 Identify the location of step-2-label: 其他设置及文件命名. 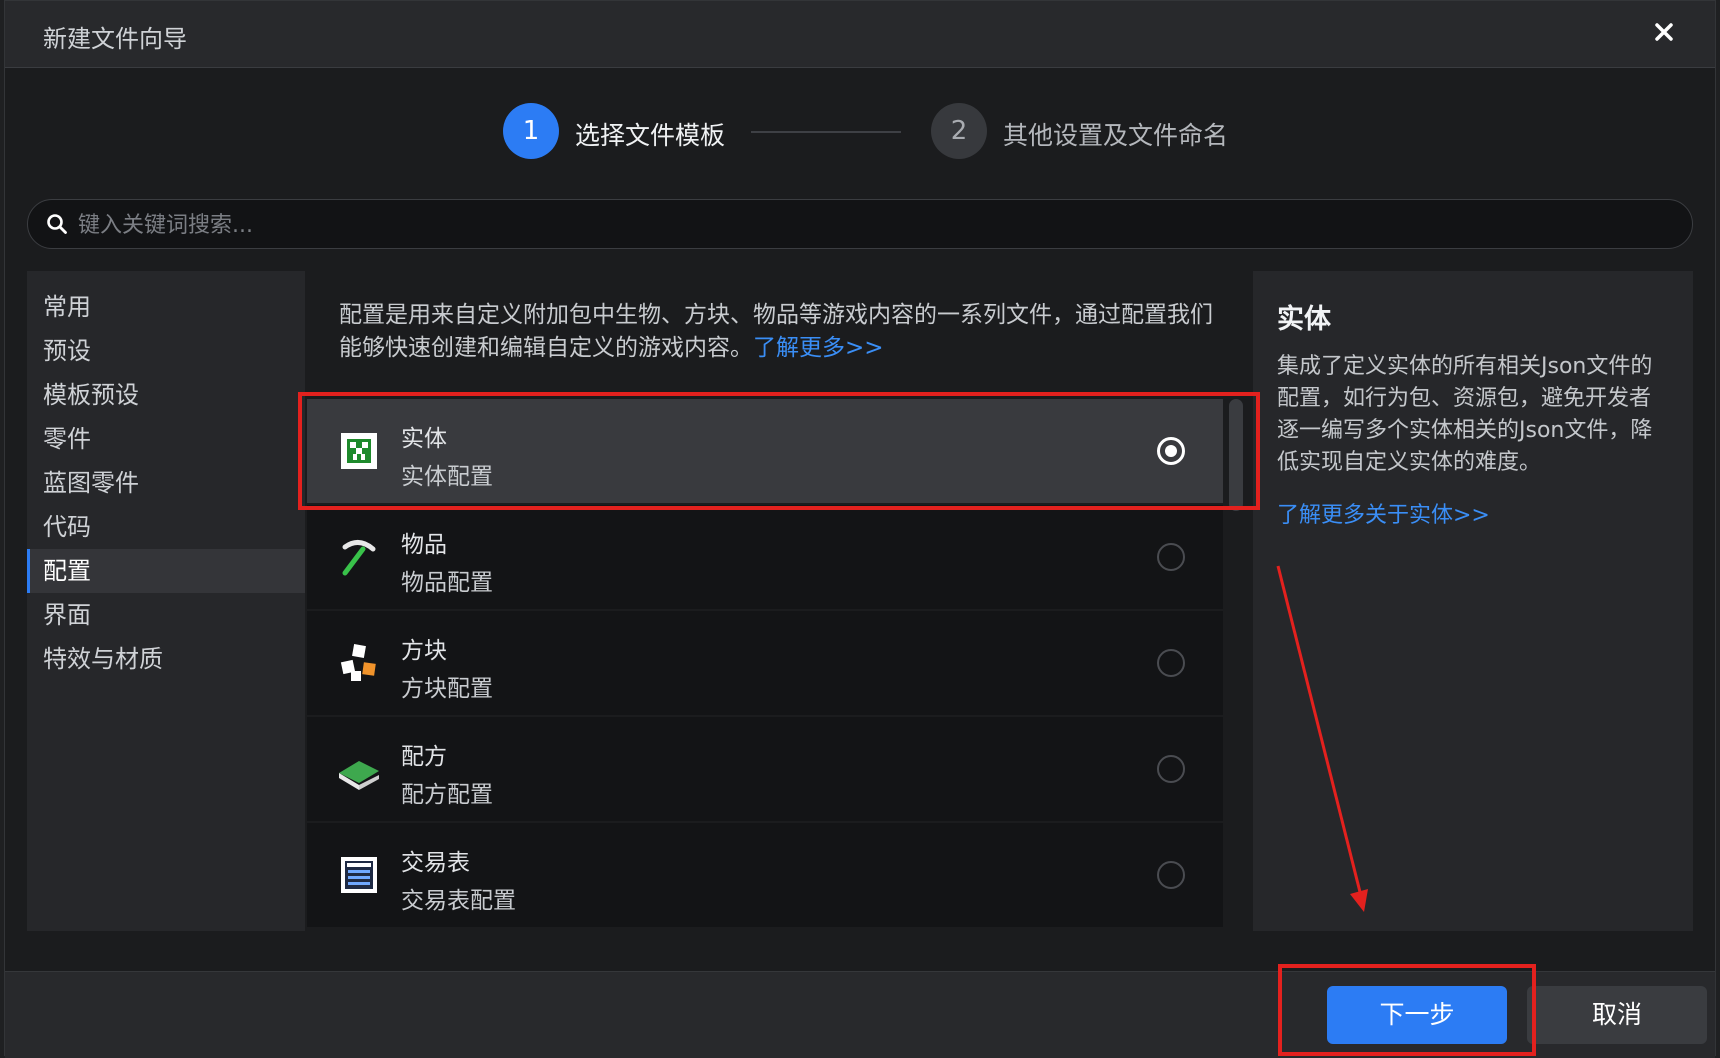
(1116, 135).